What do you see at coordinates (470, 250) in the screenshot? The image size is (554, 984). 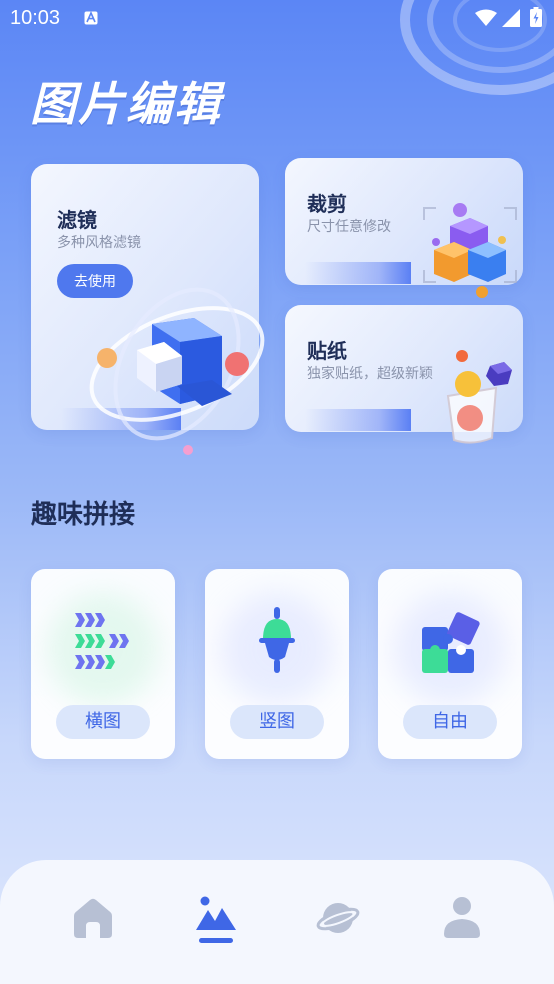 I see `crop-cubes-illustration` at bounding box center [470, 250].